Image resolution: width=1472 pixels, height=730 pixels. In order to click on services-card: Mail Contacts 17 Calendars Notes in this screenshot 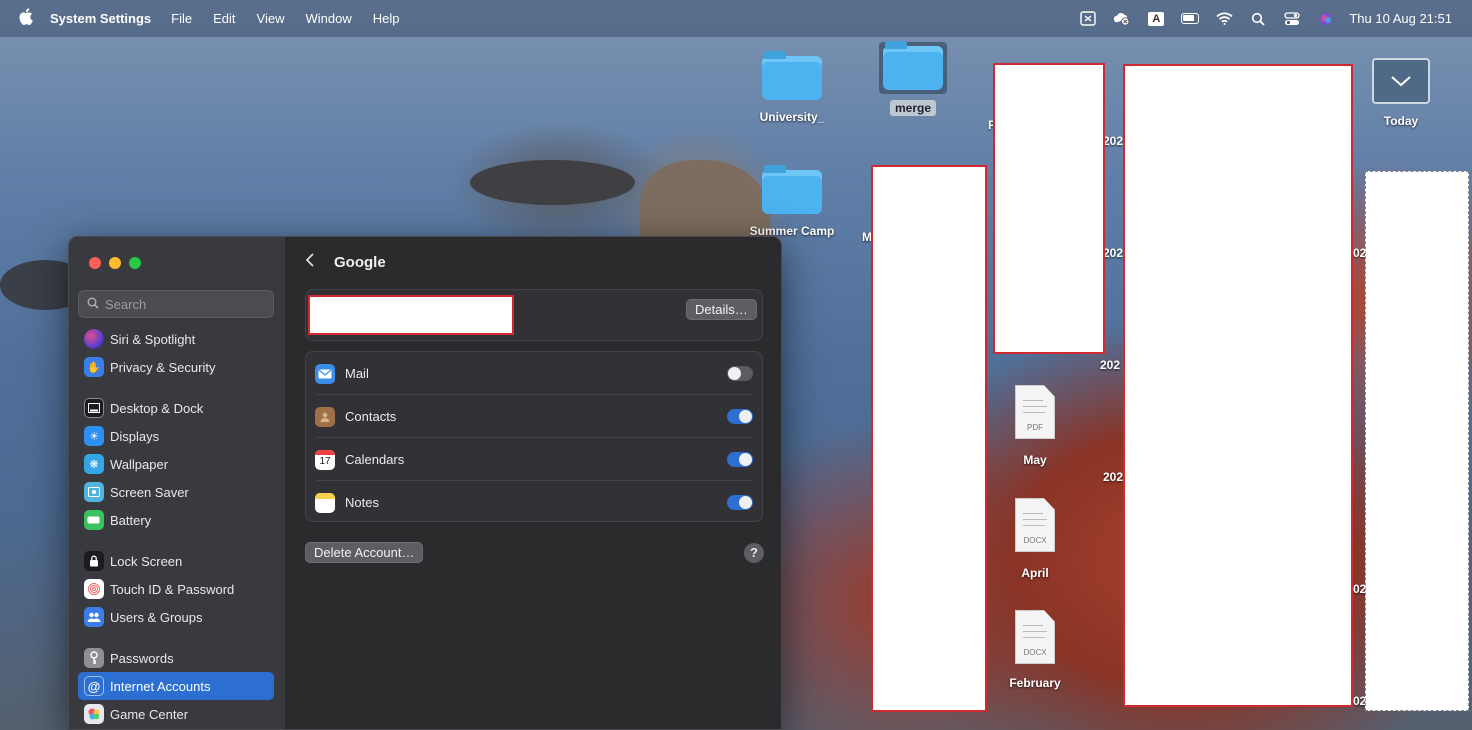, I will do `click(534, 436)`.